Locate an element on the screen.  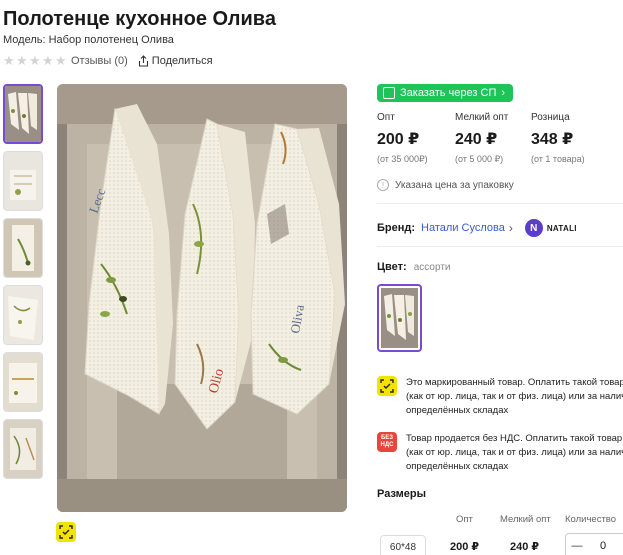
size-price-opt: 200 ₽ is located at coordinates (465, 547).